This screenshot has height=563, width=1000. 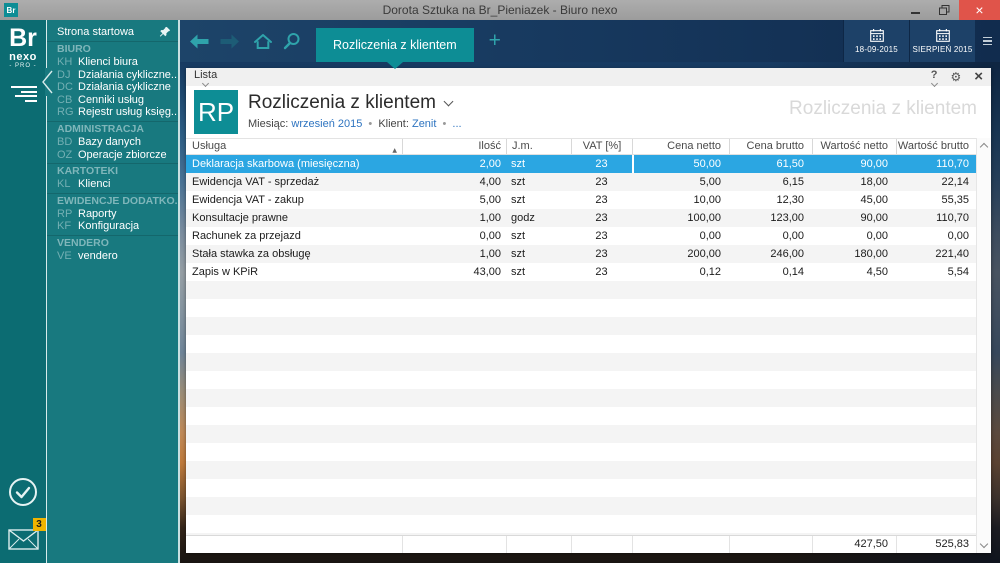 What do you see at coordinates (984, 544) in the screenshot?
I see `scroll-down-icon` at bounding box center [984, 544].